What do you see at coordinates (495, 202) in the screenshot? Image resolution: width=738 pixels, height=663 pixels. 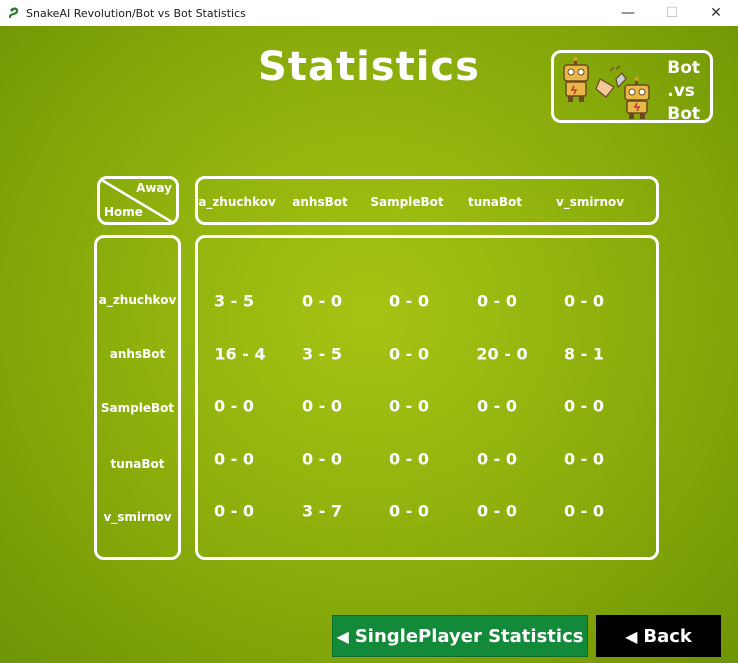 I see `column-header-tunaBot: tunaBot` at bounding box center [495, 202].